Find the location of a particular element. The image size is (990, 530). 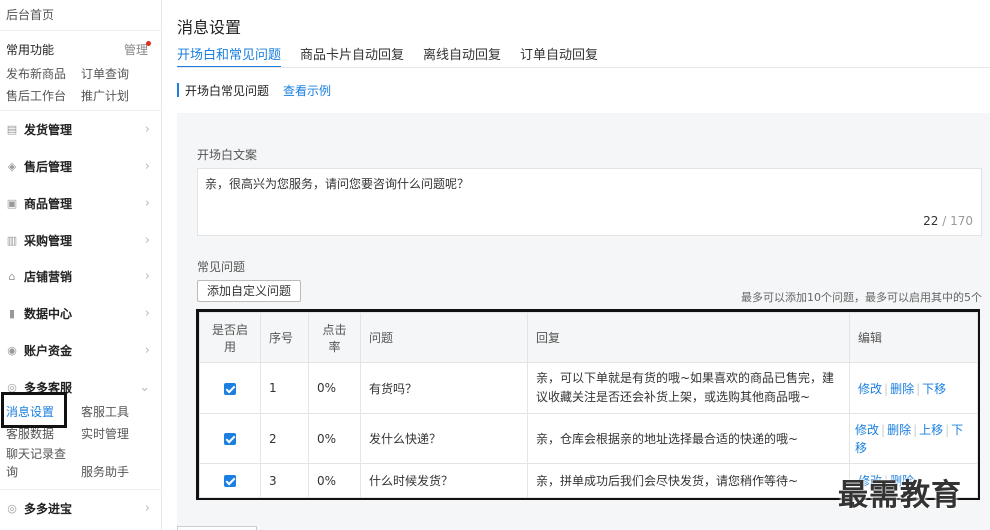

quick-link-publish-product: 发布新商品 is located at coordinates (36, 73).